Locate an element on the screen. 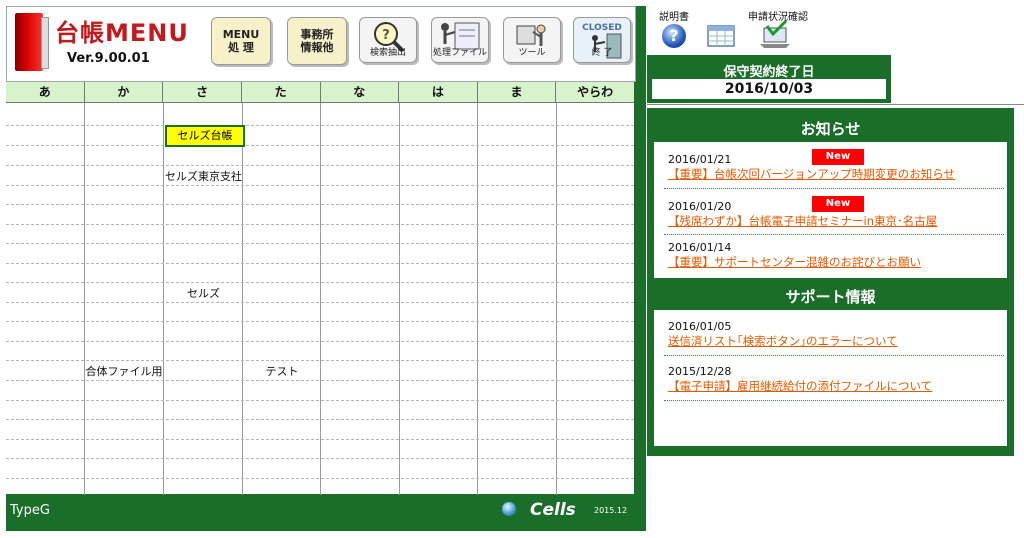 The height and width of the screenshot is (538, 1024). process-file-button: 処理ファイル is located at coordinates (460, 40).